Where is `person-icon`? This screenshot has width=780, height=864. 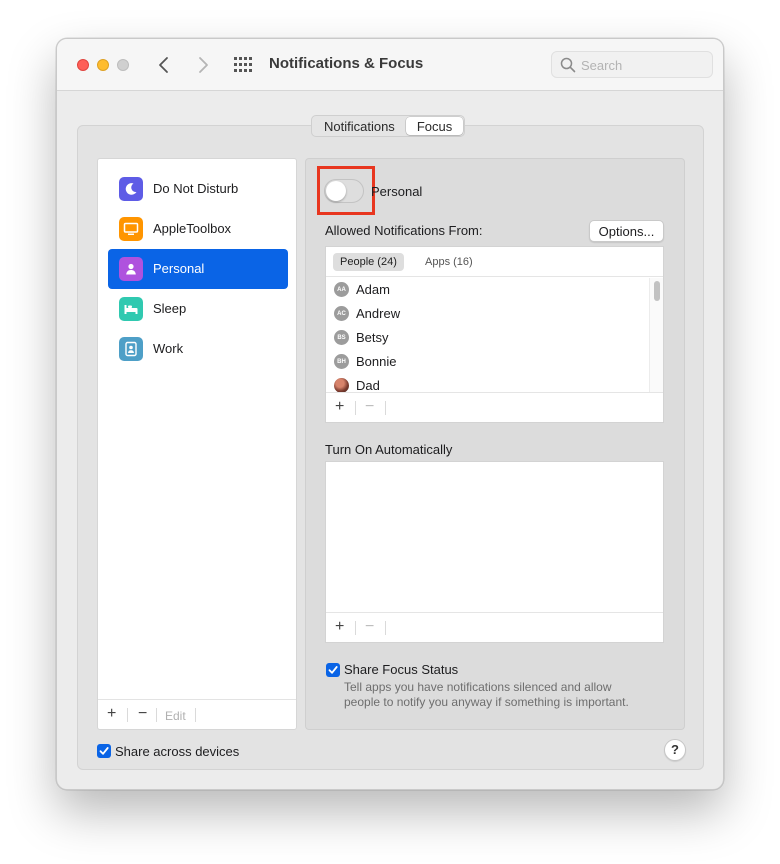 person-icon is located at coordinates (131, 269).